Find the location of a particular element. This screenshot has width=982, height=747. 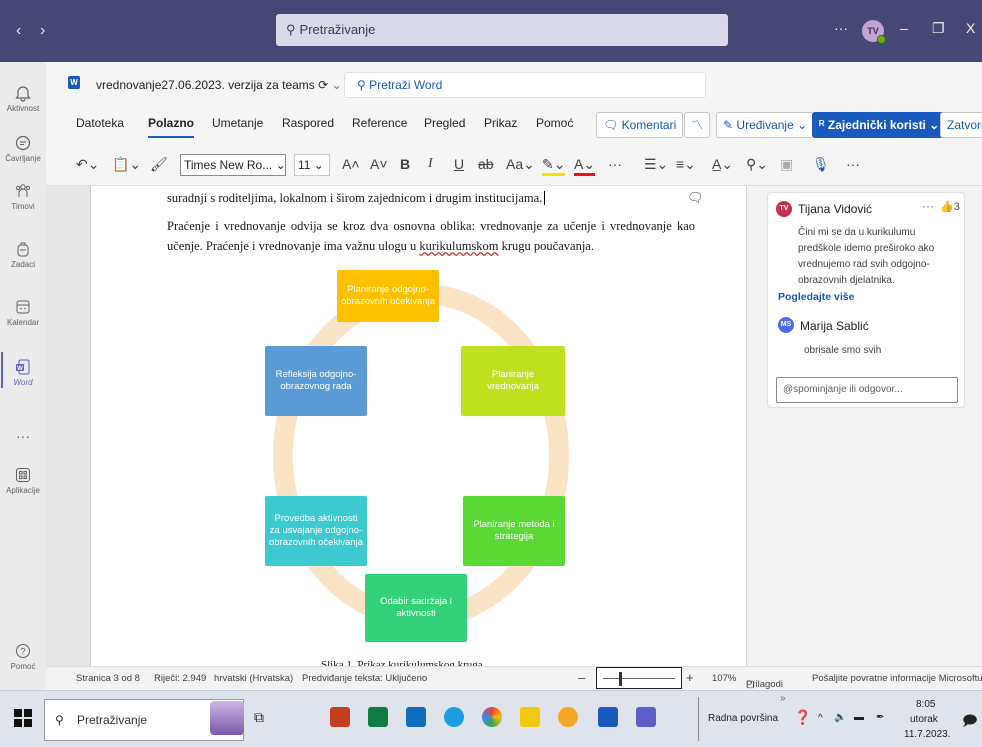

excel-app-icon is located at coordinates (378, 717).